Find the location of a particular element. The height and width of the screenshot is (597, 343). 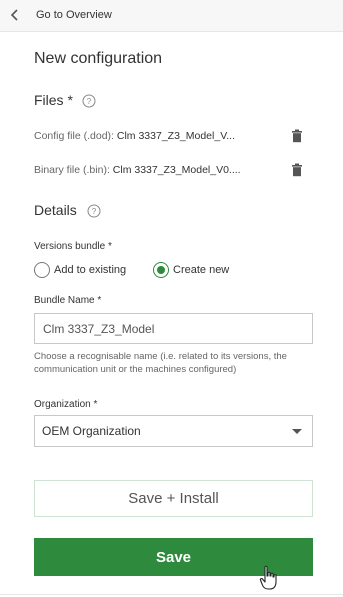

files-section-title: Files * is located at coordinates (53, 100).